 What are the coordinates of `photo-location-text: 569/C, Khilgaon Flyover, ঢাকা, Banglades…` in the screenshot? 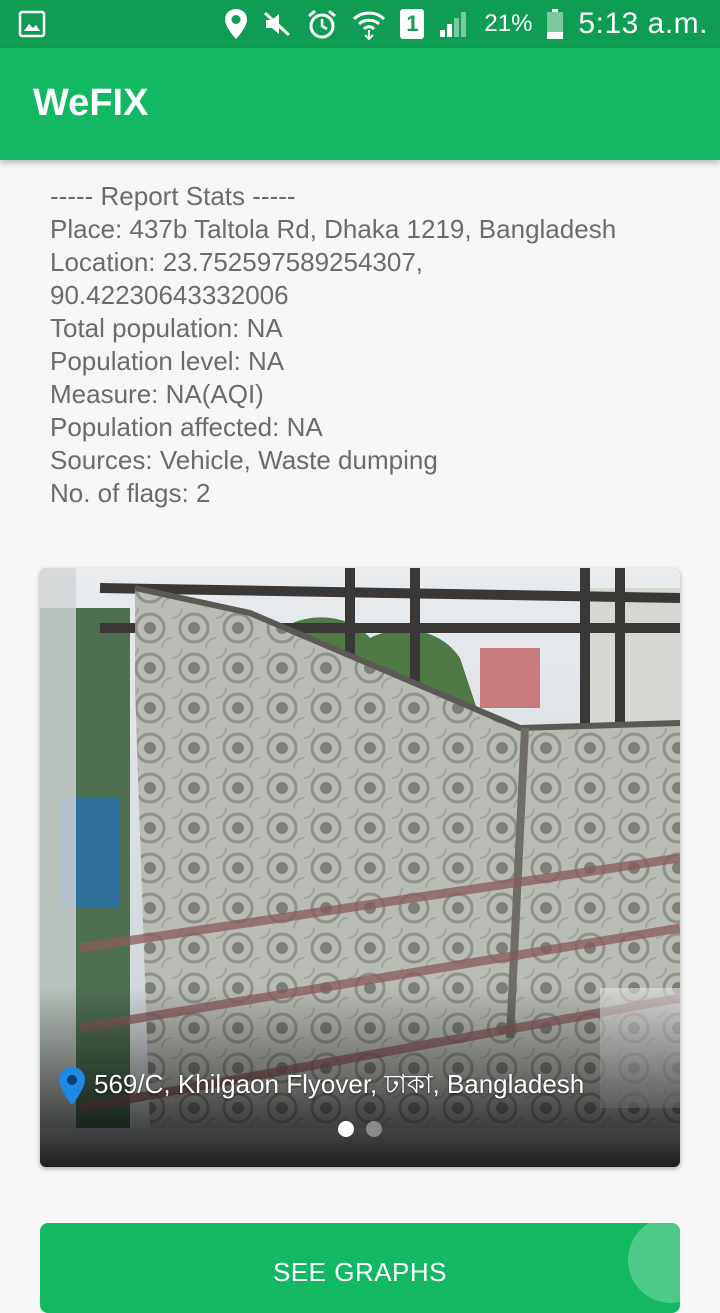 It's located at (339, 1084).